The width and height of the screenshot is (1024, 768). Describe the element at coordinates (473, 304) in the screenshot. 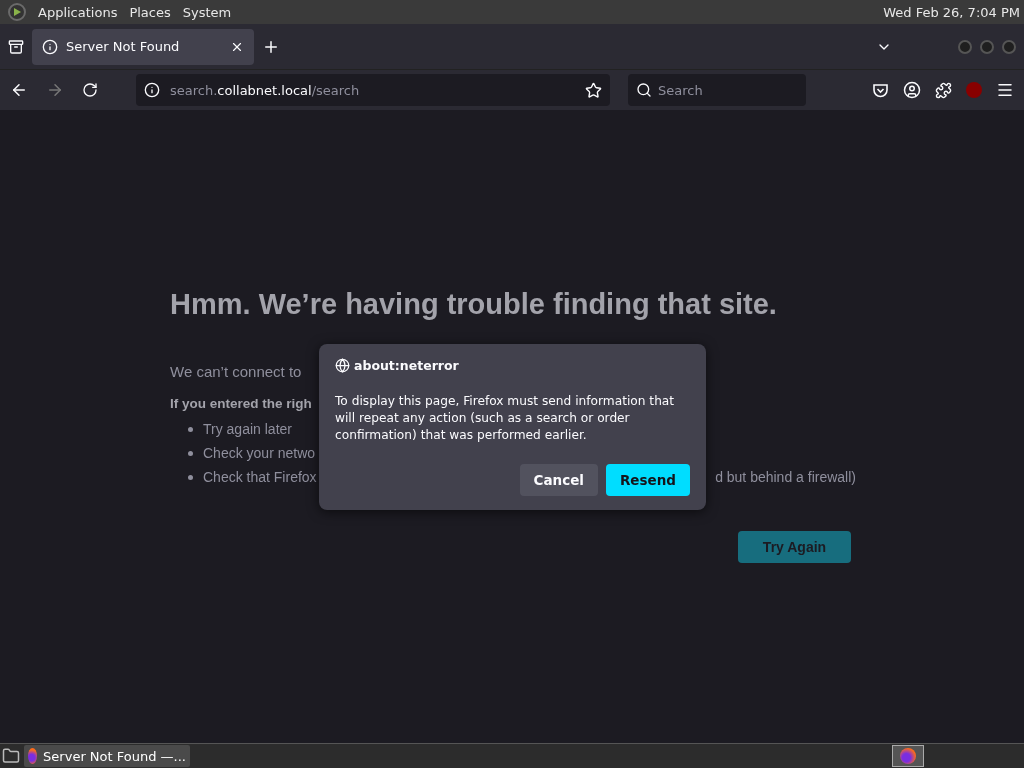

I see `error-heading: Hmm. We’re having trouble finding that site.` at that location.